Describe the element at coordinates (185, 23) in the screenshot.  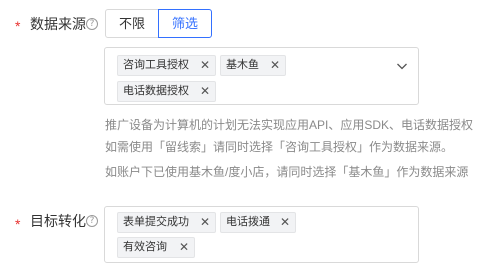
I see `radio-filter: 筛选` at that location.